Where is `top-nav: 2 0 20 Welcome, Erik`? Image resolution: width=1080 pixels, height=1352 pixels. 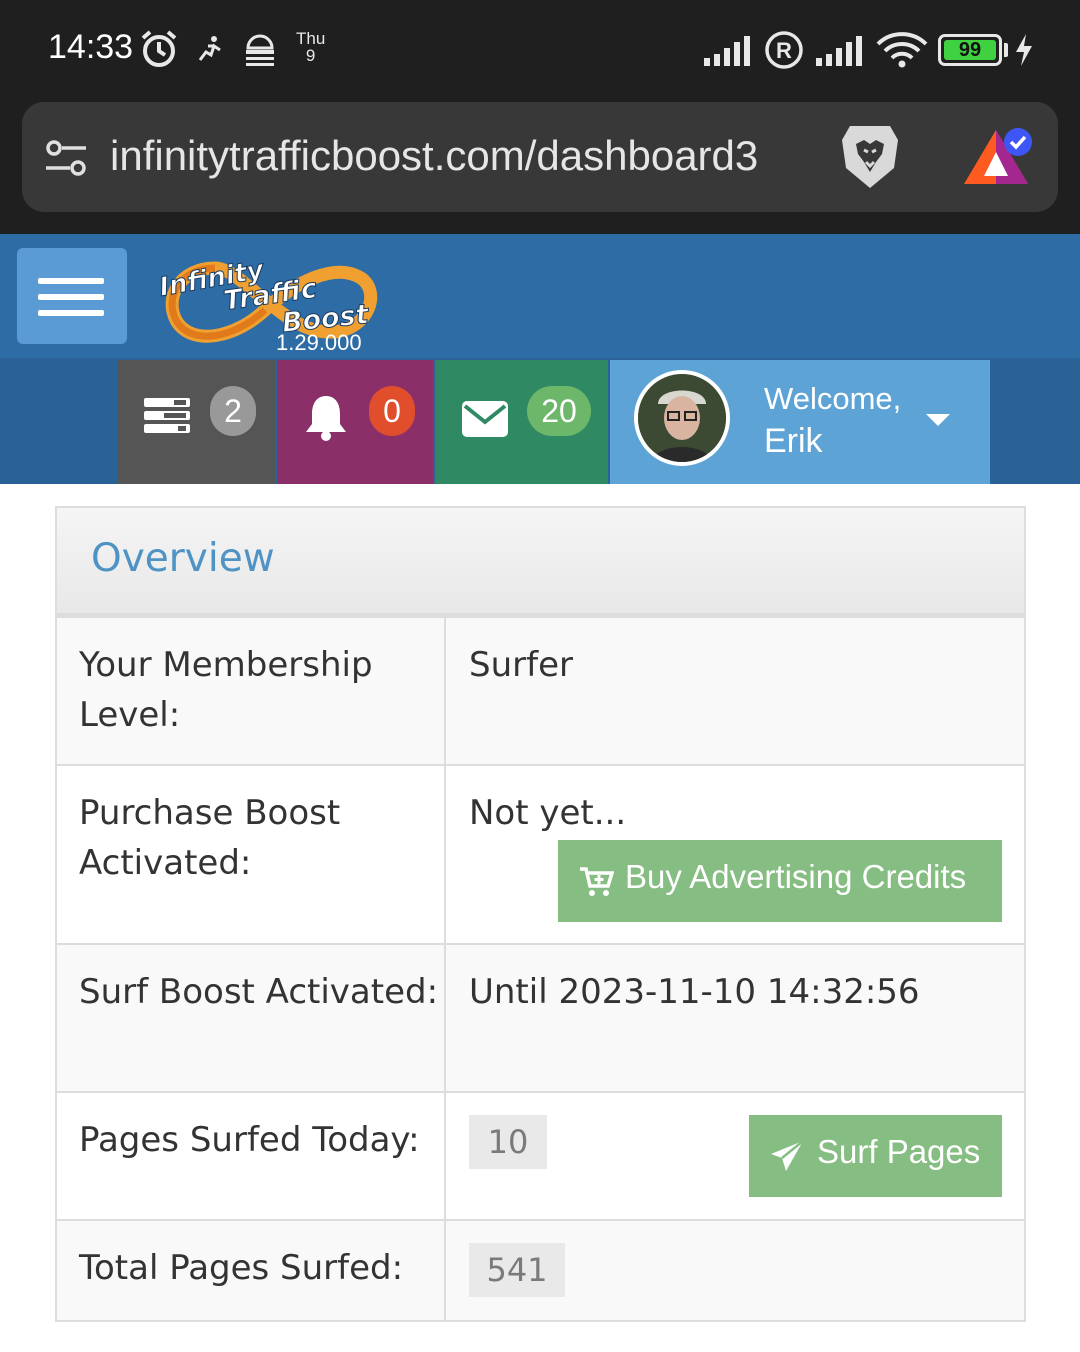
top-nav: 2 0 20 Welcome, Erik is located at coordinates (540, 421).